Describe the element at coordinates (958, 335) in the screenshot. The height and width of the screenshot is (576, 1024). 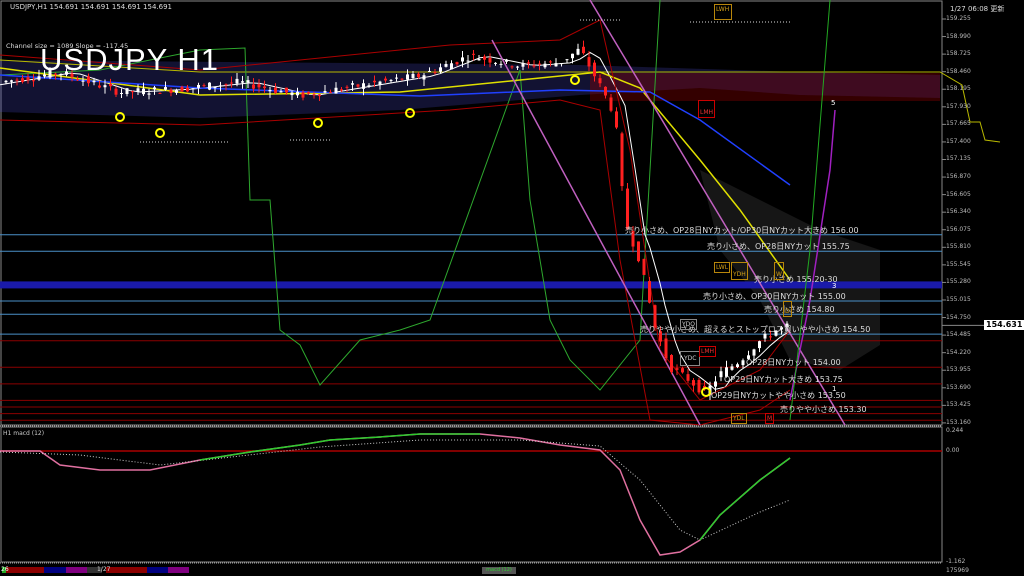
I see `price-tick: 154.485` at that location.